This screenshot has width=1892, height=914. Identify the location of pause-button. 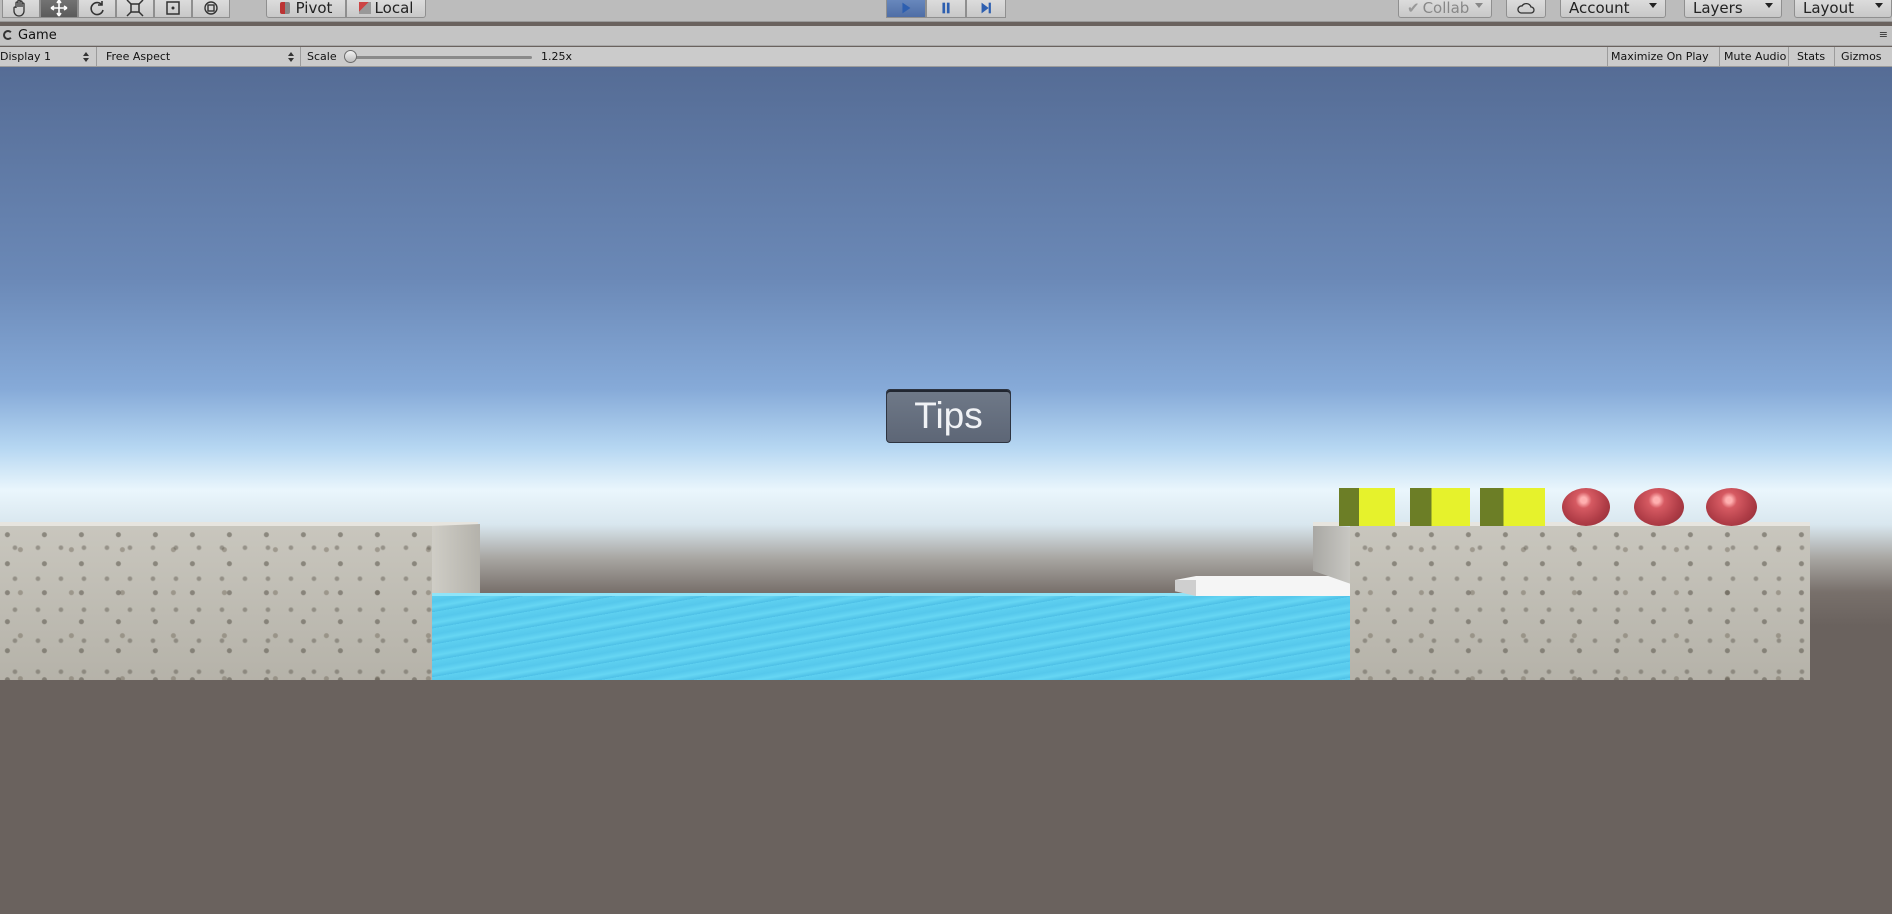
(946, 9).